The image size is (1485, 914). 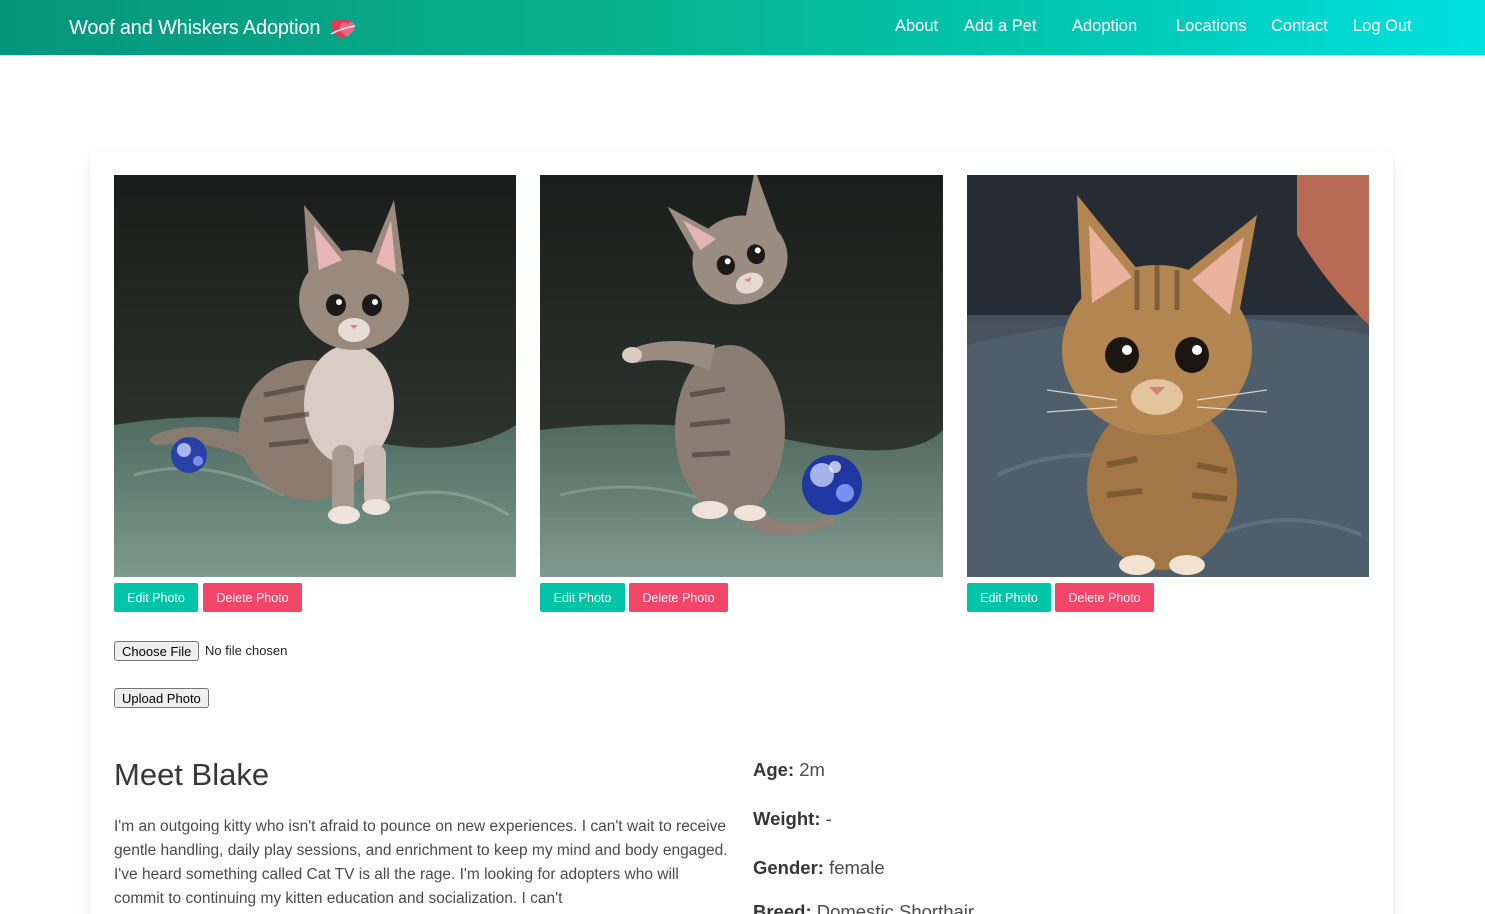 What do you see at coordinates (246, 650) in the screenshot?
I see `file-status-text: No file chosen` at bounding box center [246, 650].